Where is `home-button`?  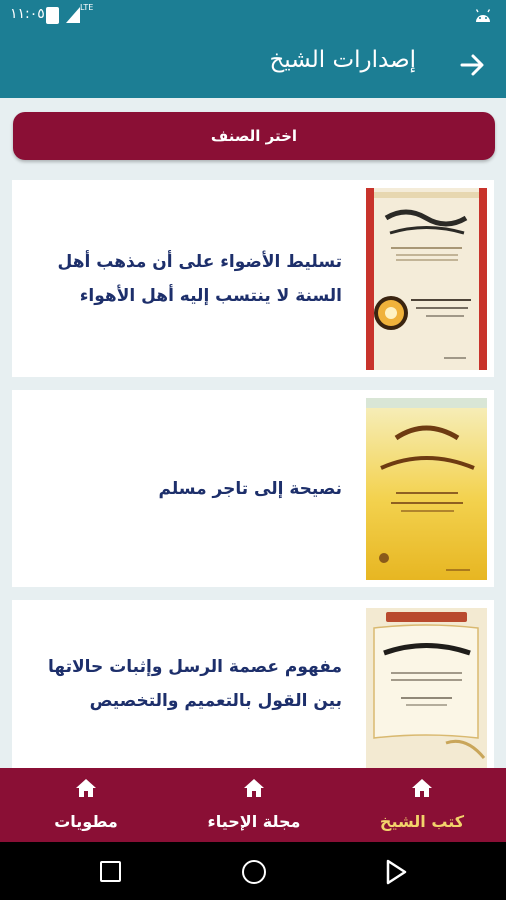
home-button is located at coordinates (254, 872).